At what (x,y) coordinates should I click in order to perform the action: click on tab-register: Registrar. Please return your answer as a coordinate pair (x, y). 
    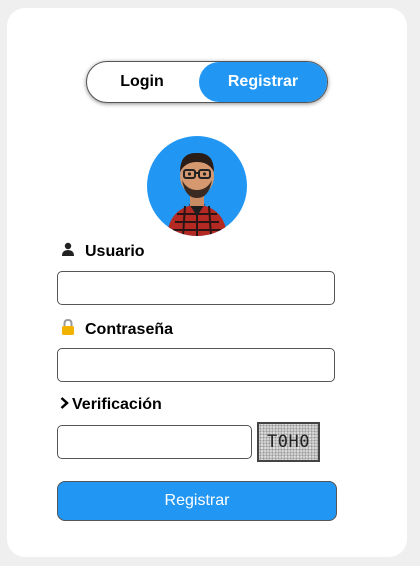
    Looking at the image, I should click on (263, 82).